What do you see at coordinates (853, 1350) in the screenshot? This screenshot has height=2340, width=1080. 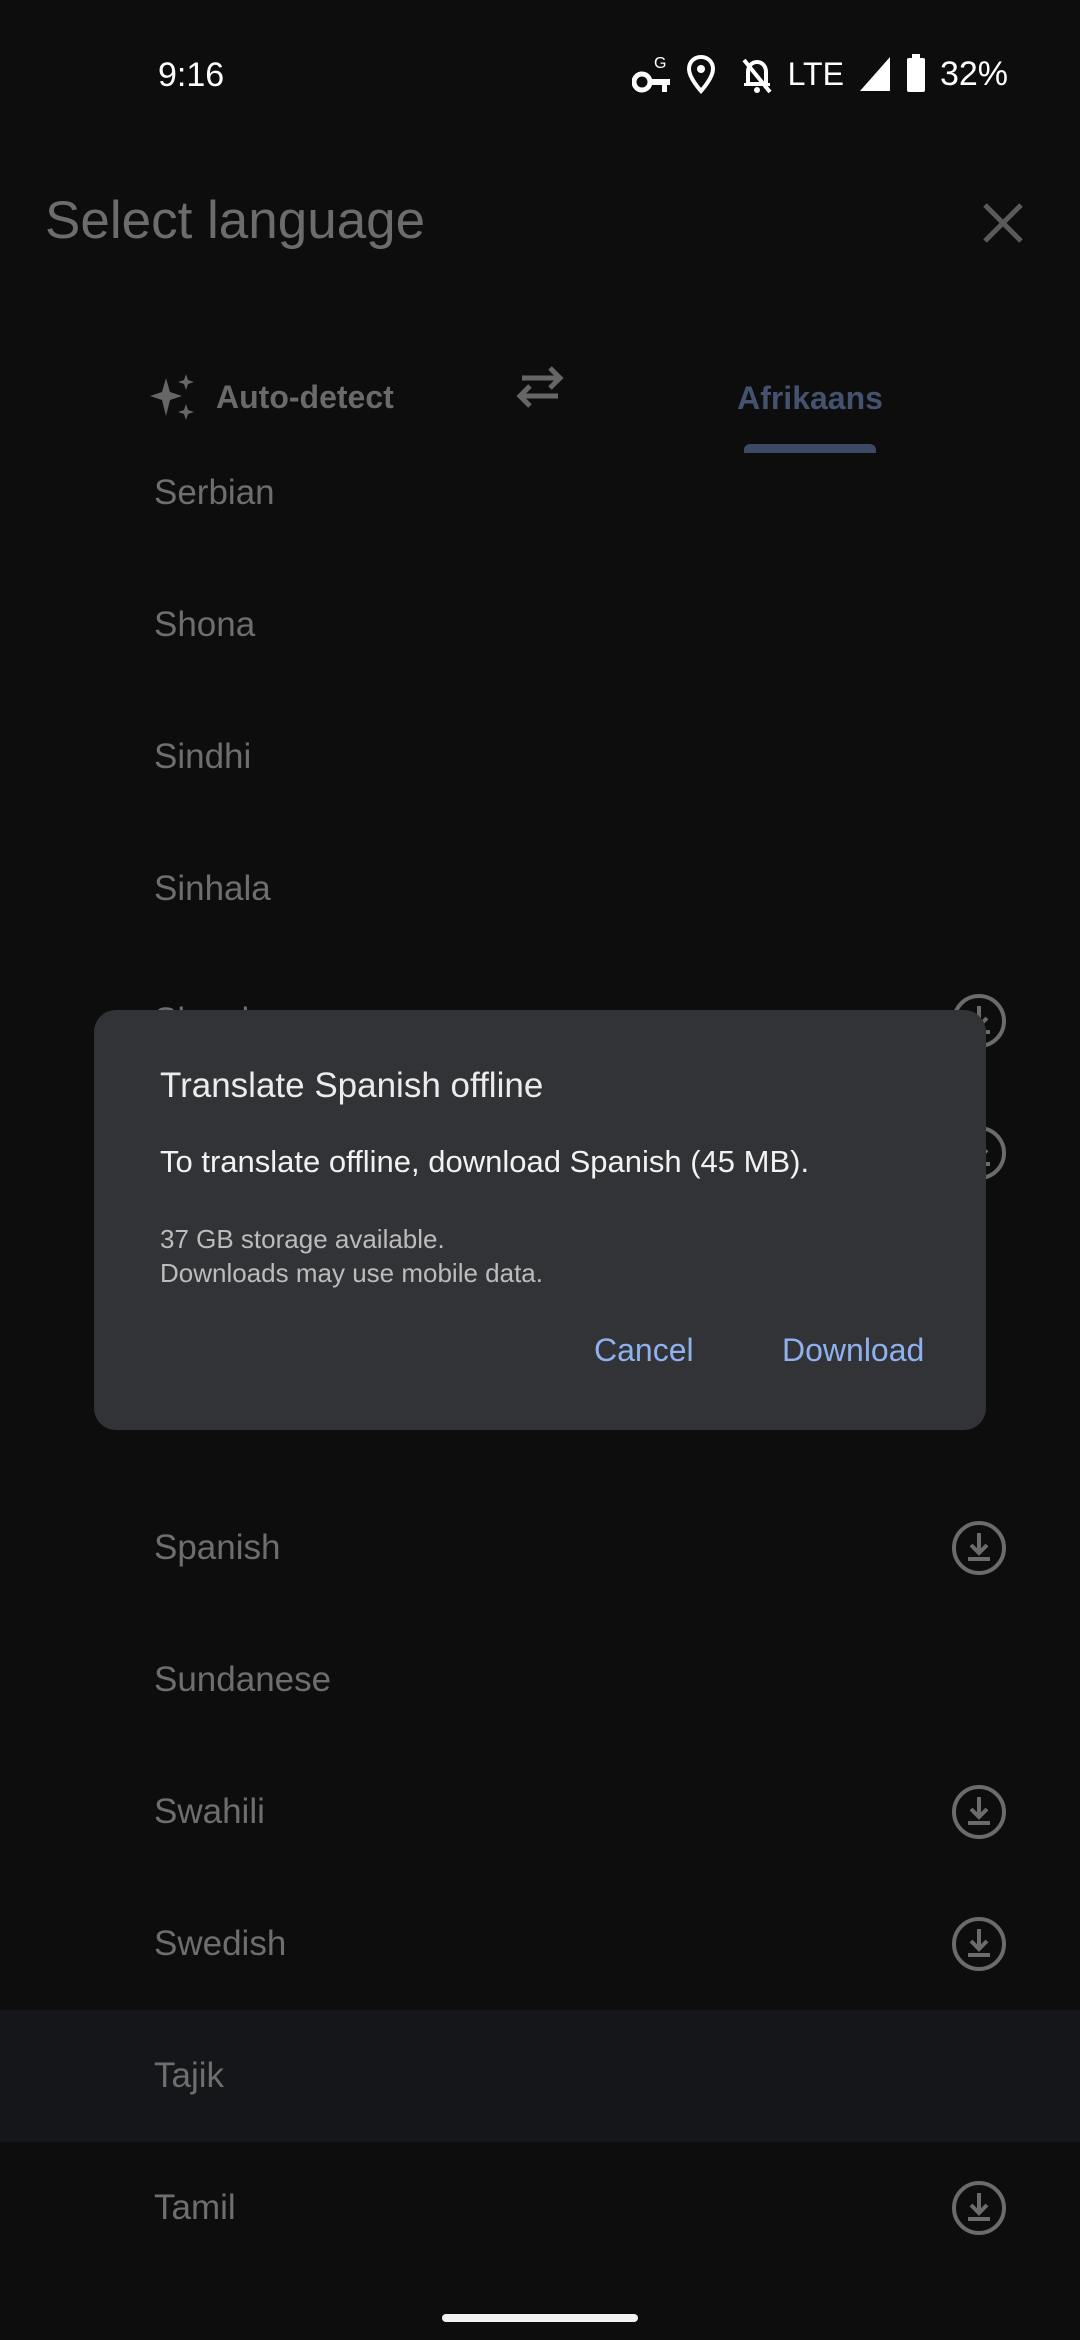 I see `download-button: Download` at bounding box center [853, 1350].